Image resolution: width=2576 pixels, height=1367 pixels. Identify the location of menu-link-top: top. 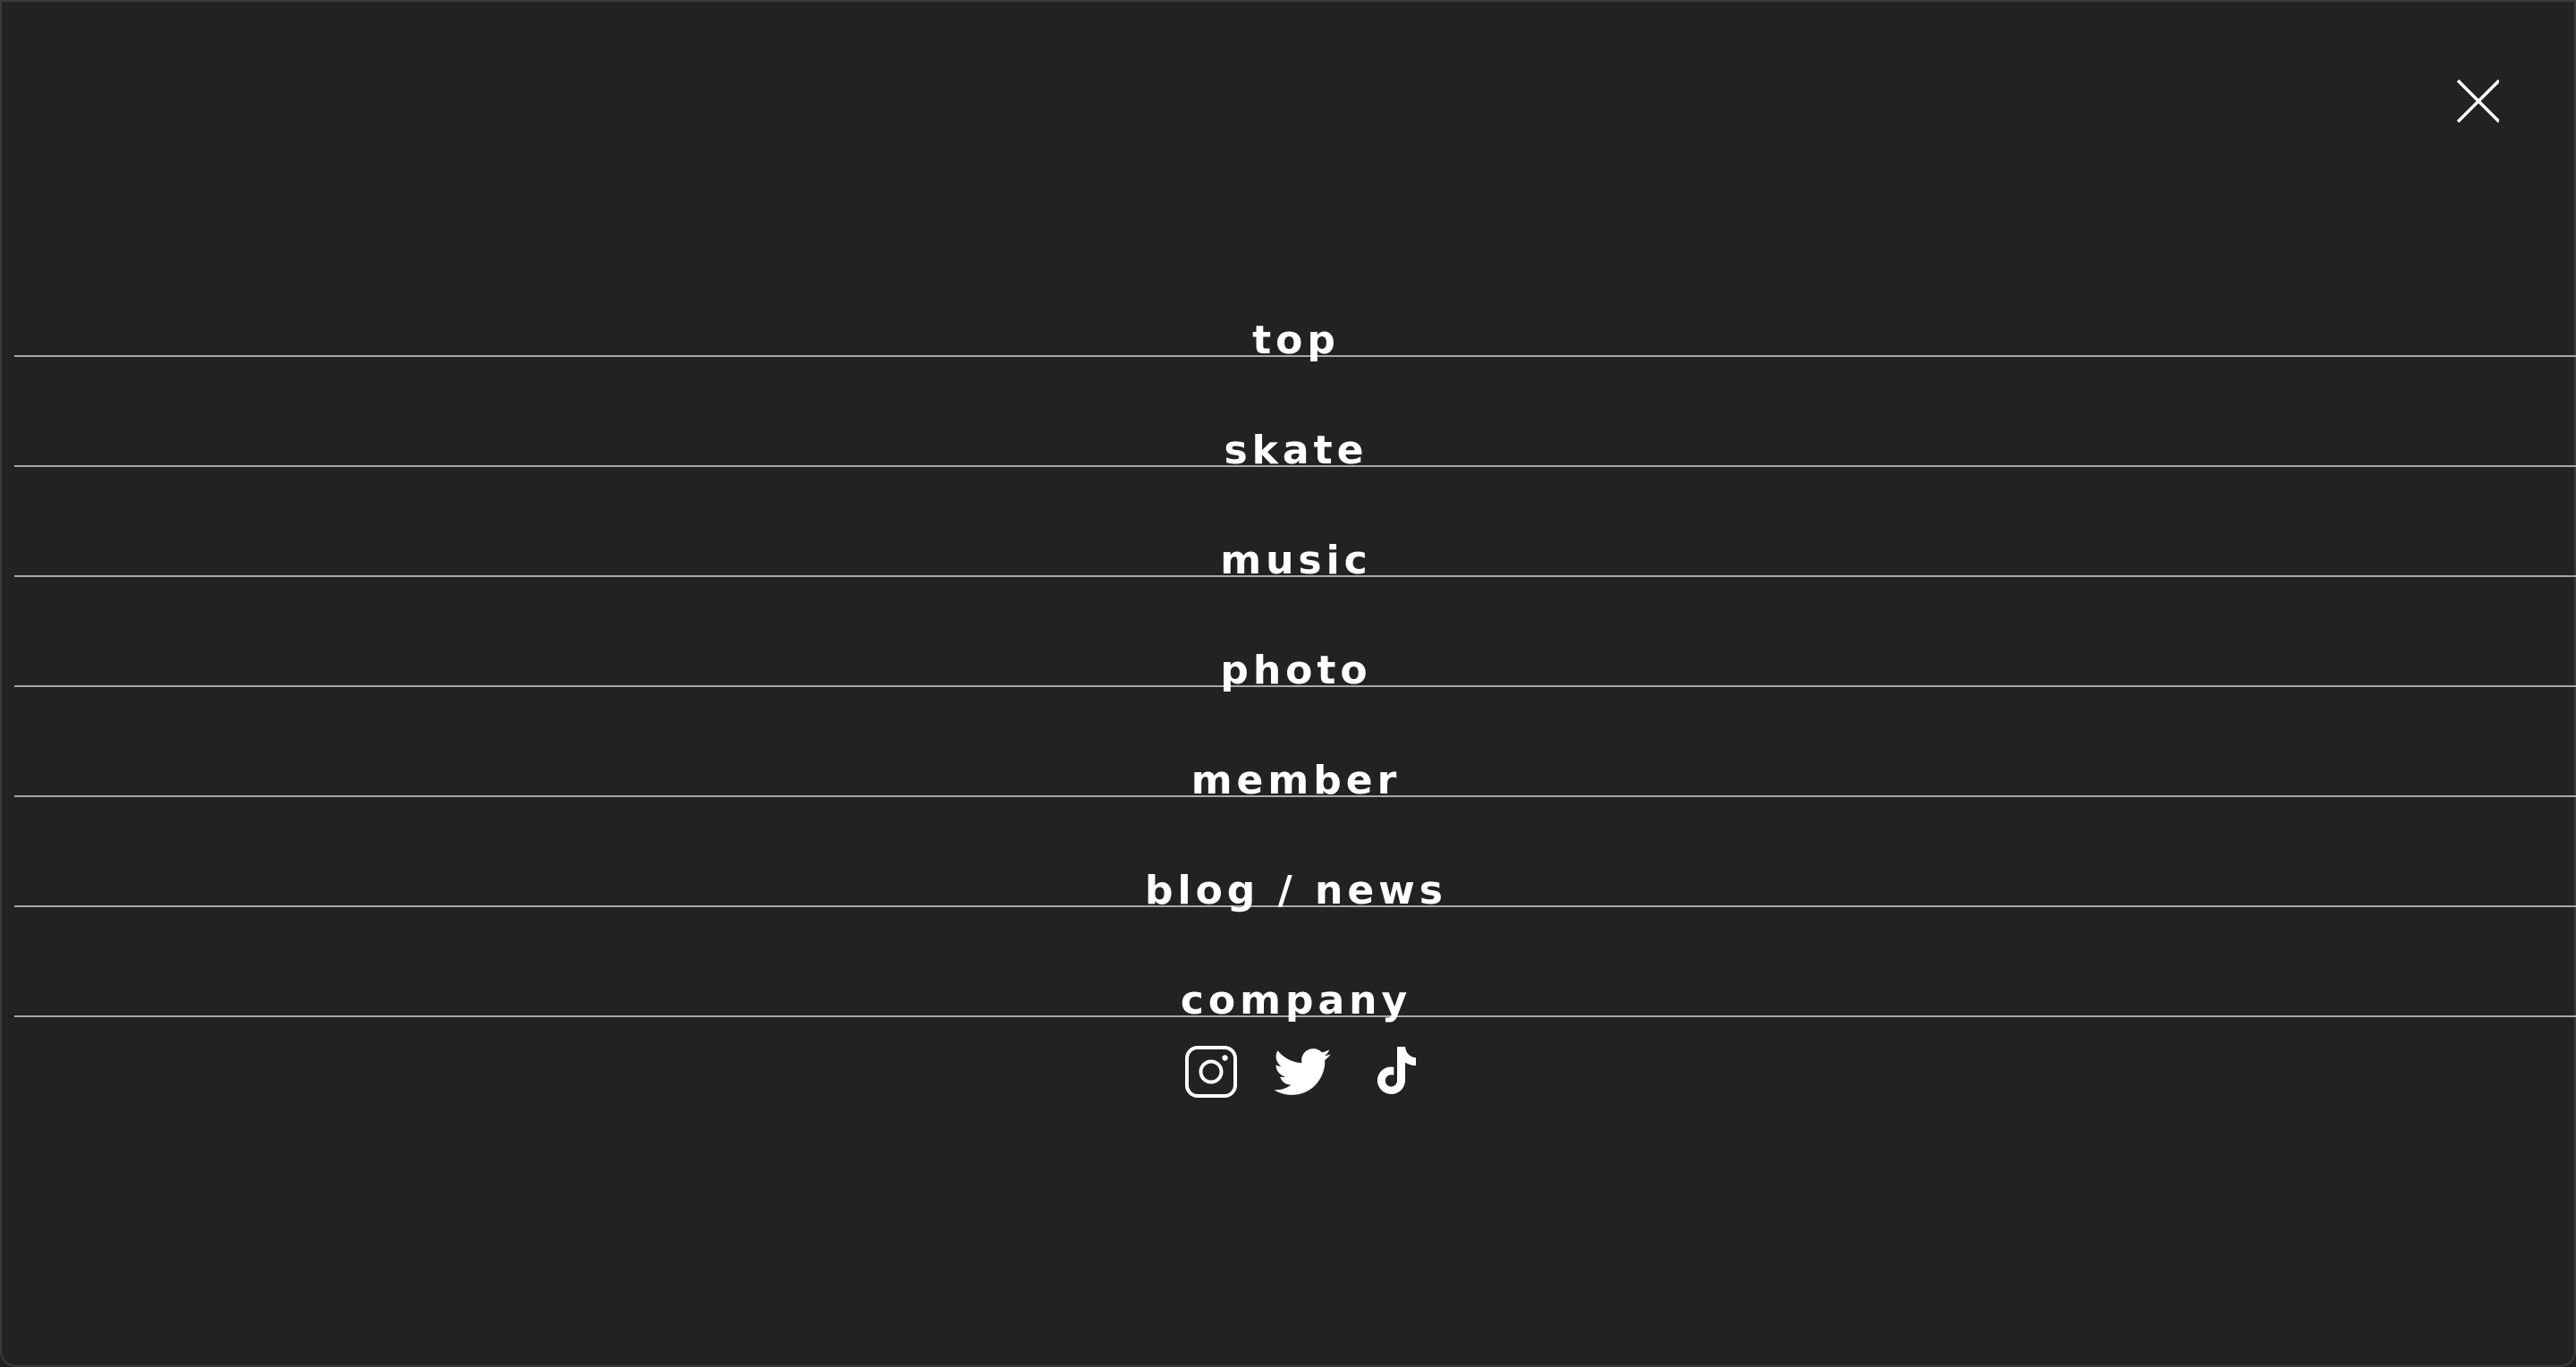
(1295, 341).